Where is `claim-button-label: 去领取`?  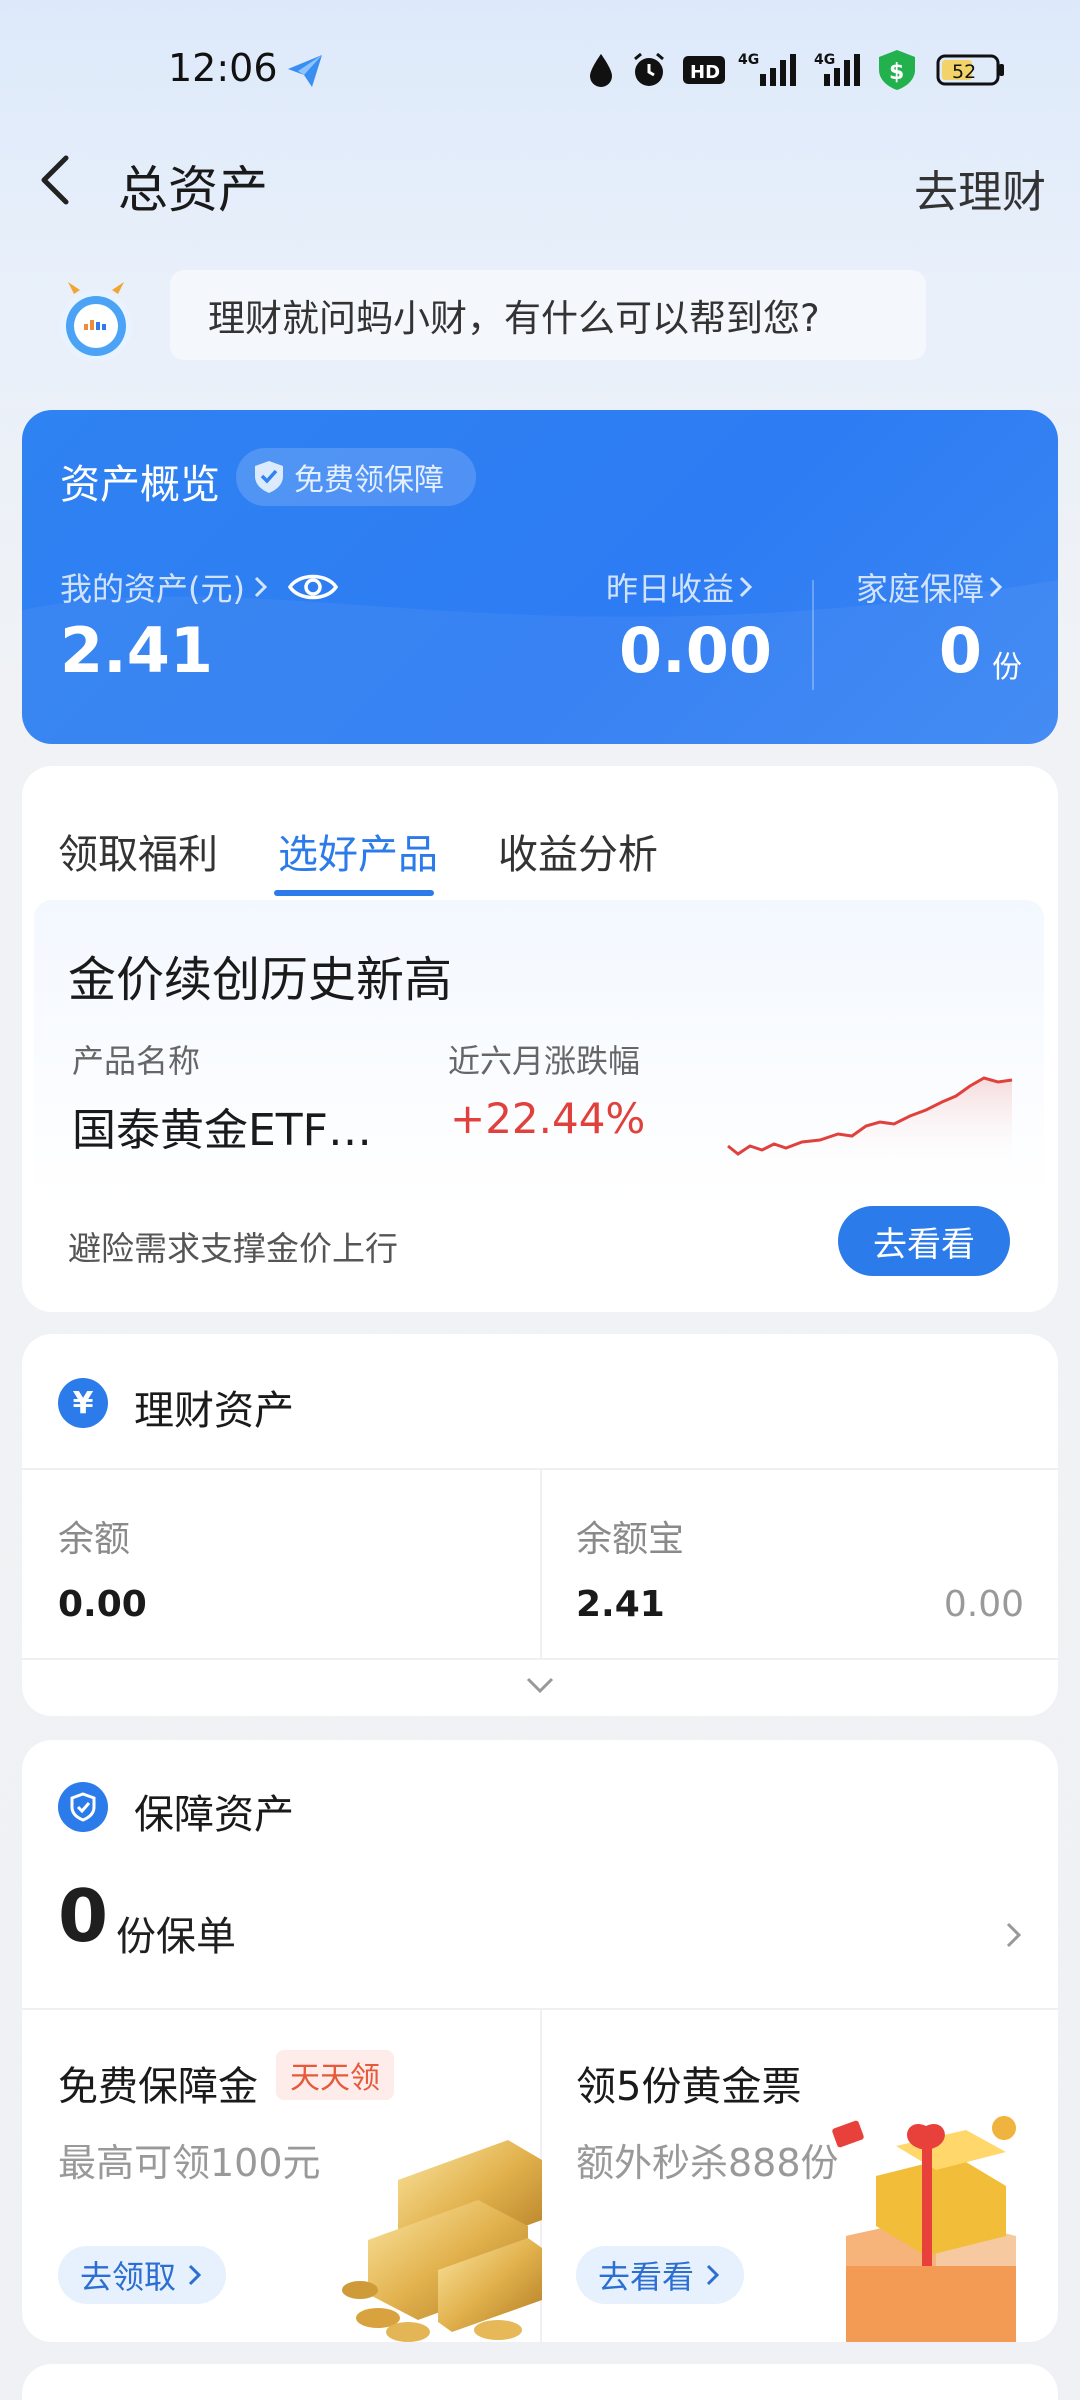 claim-button-label: 去领取 is located at coordinates (128, 2277).